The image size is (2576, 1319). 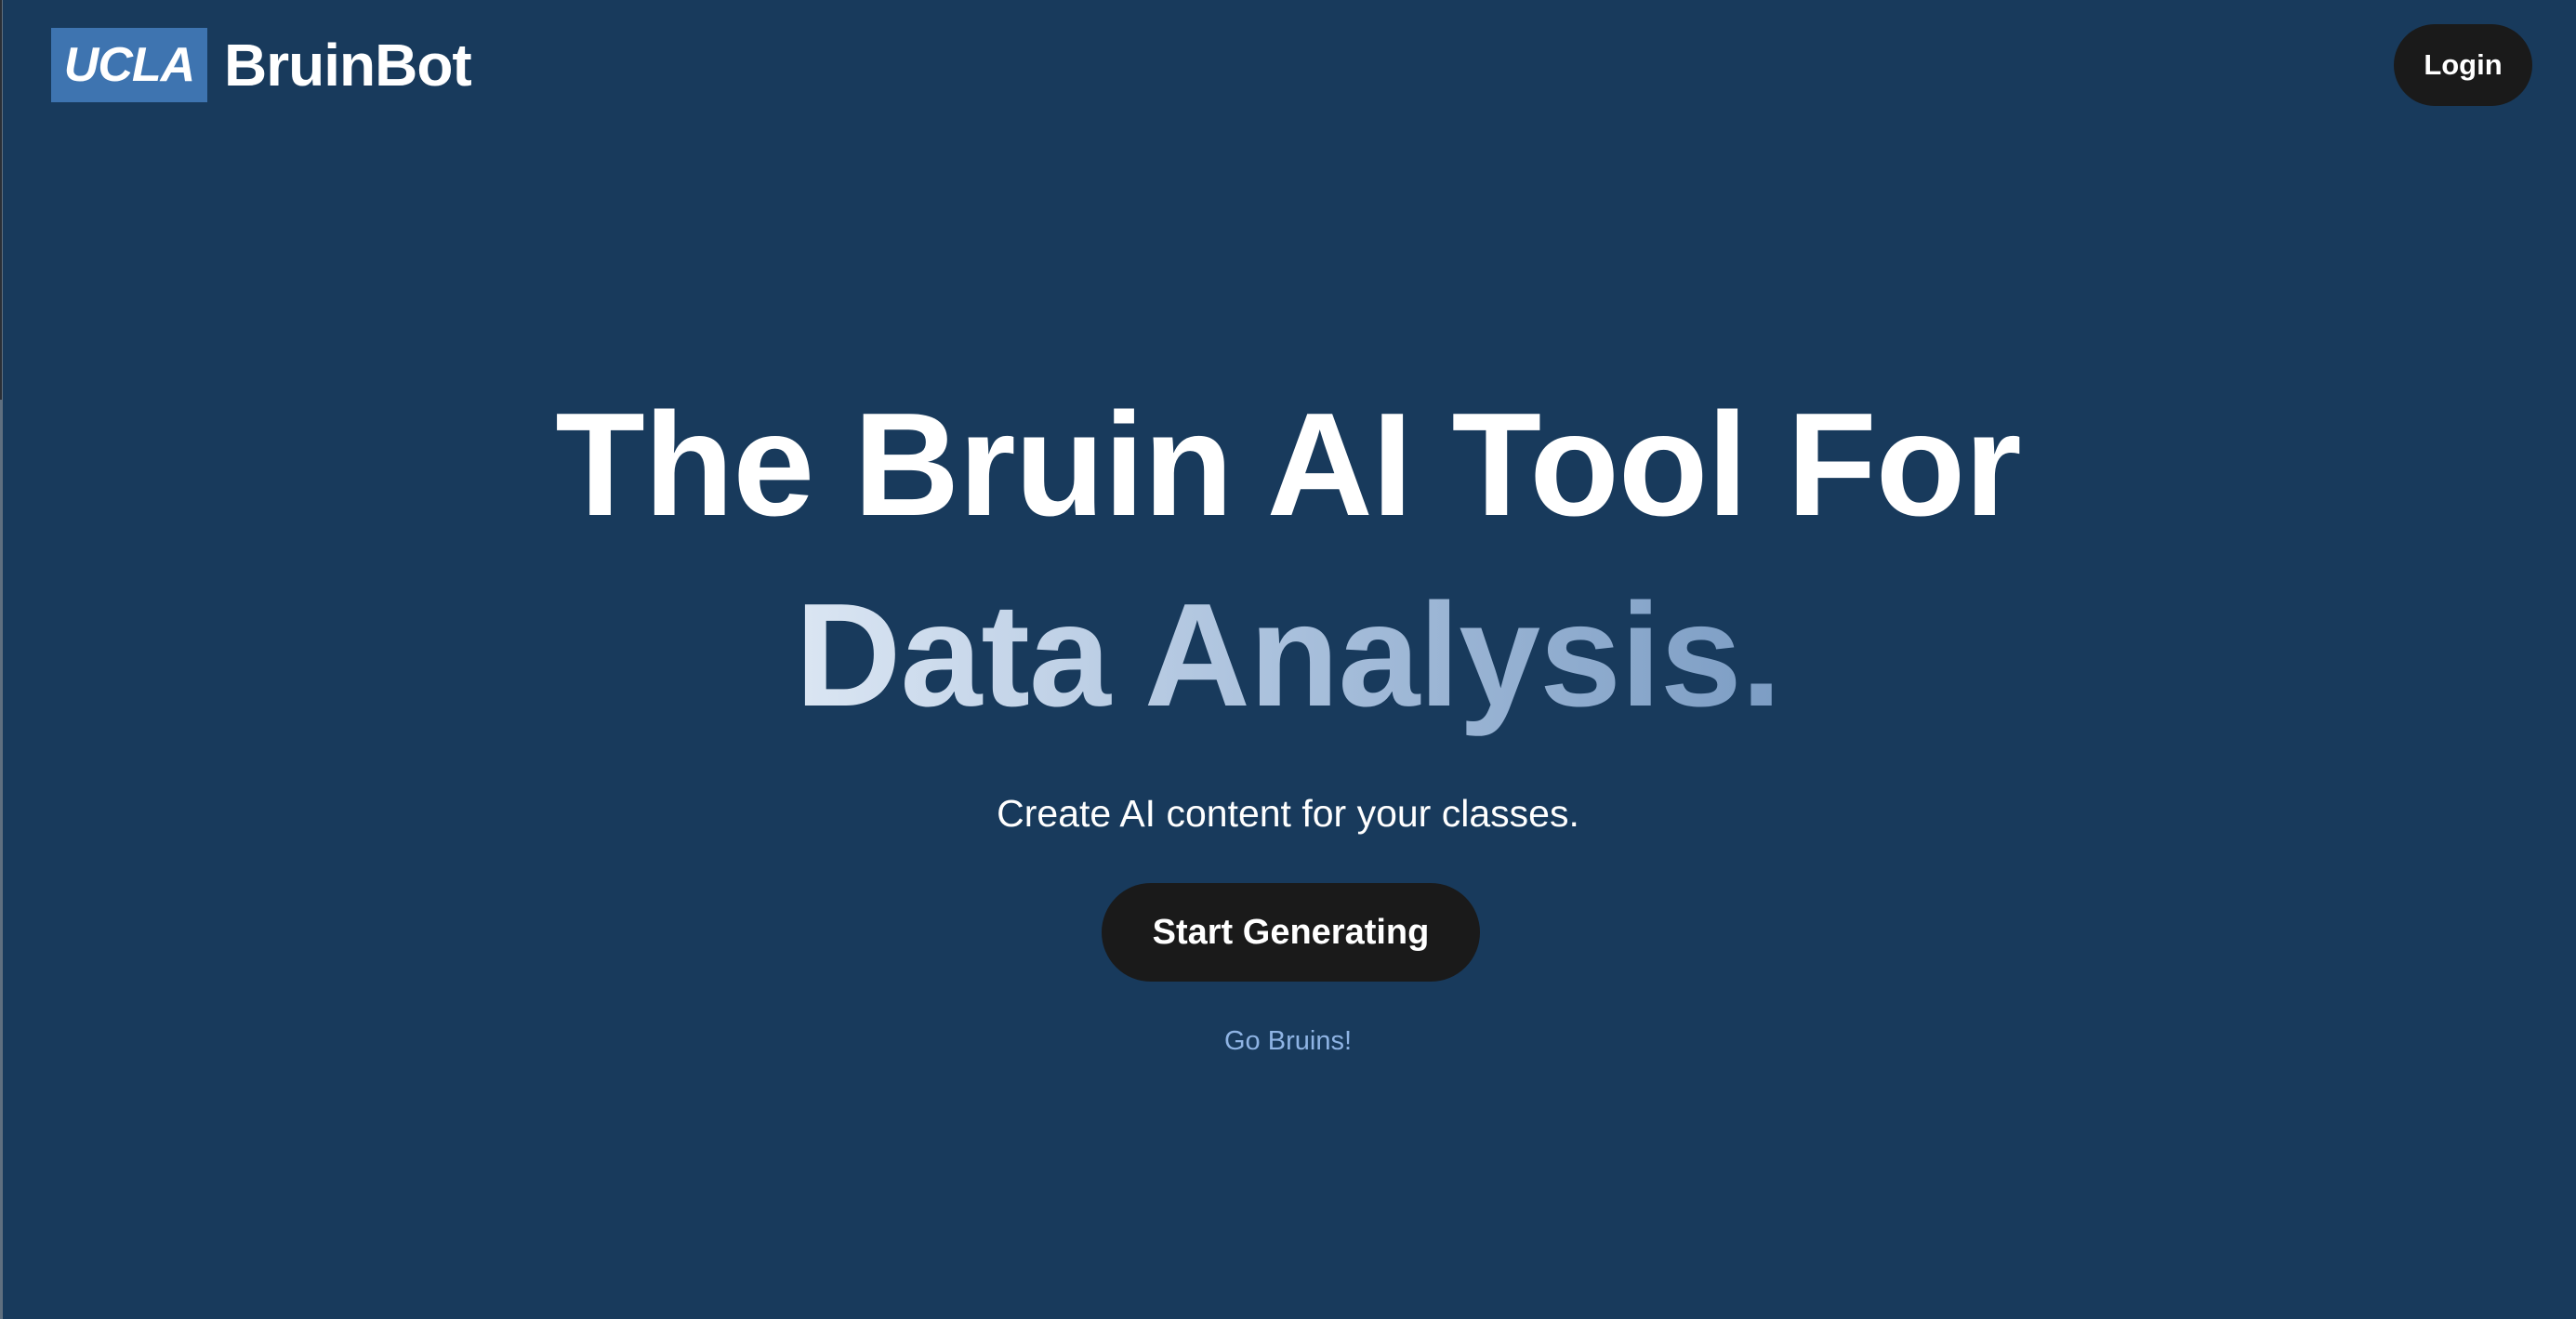 I want to click on start-generating-button: Start Generating, so click(x=1291, y=932).